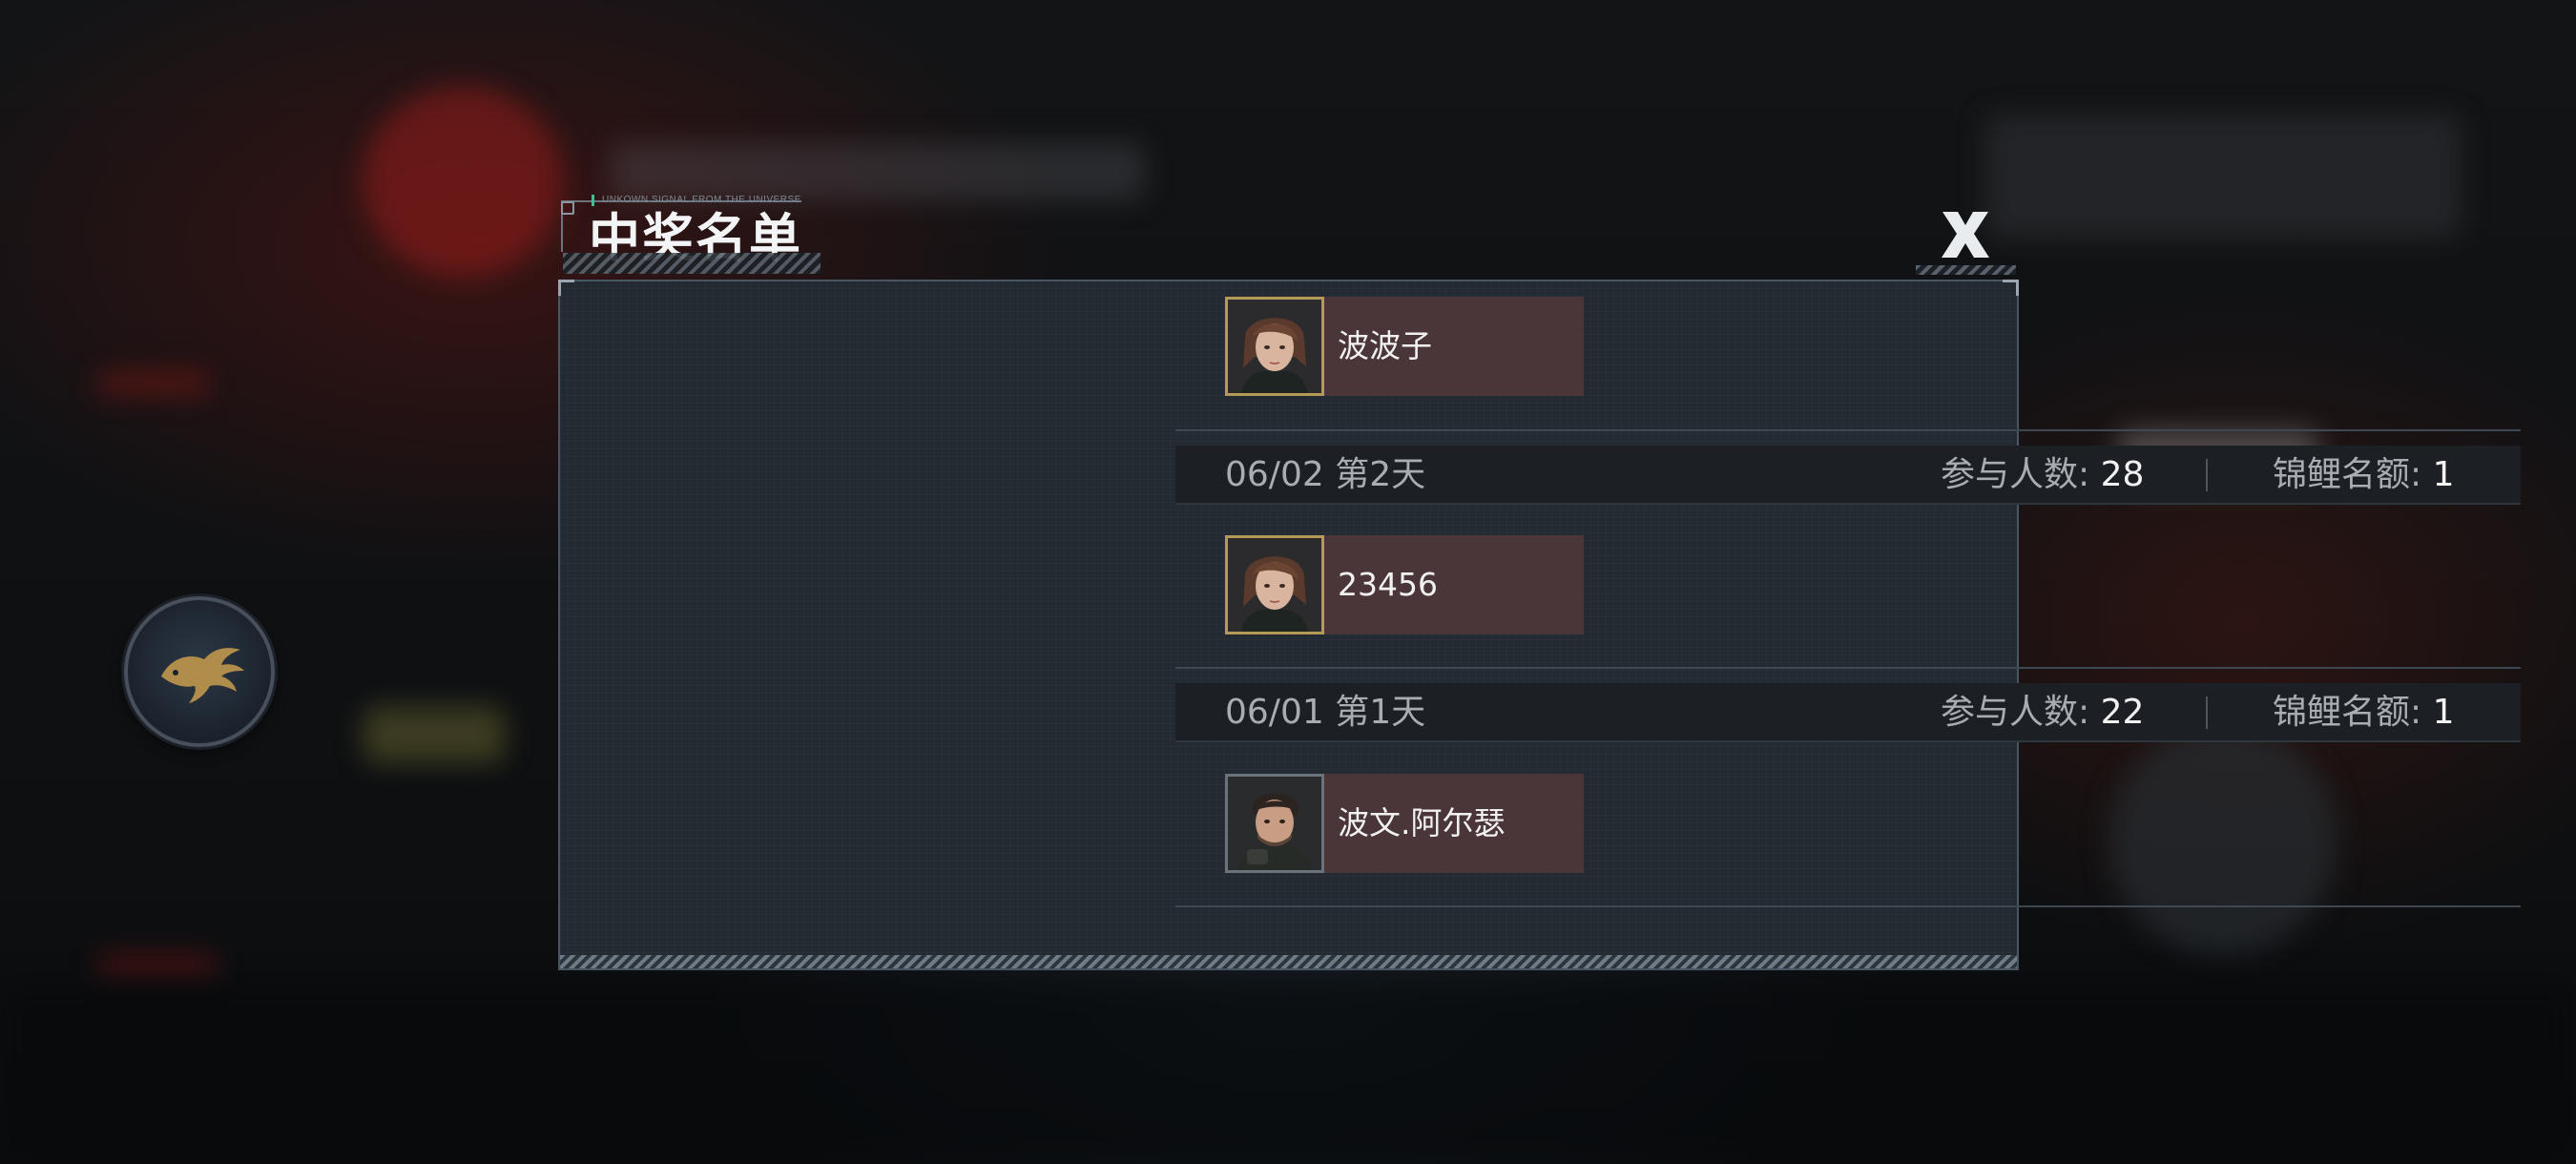  Describe the element at coordinates (567, 208) in the screenshot. I see `target-icon` at that location.